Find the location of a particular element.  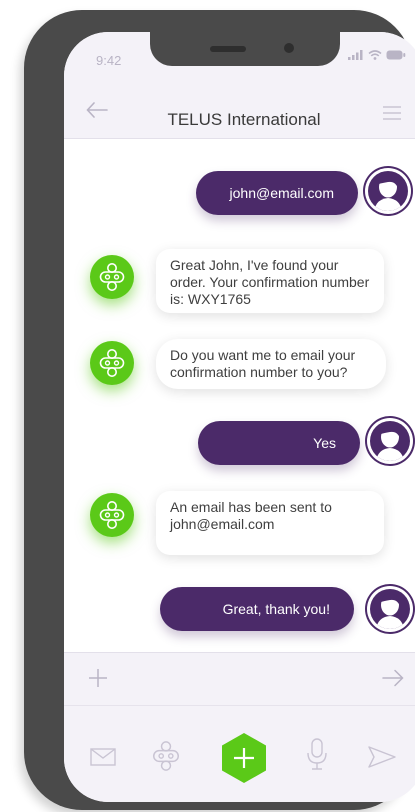

message-input is located at coordinates (241, 680).